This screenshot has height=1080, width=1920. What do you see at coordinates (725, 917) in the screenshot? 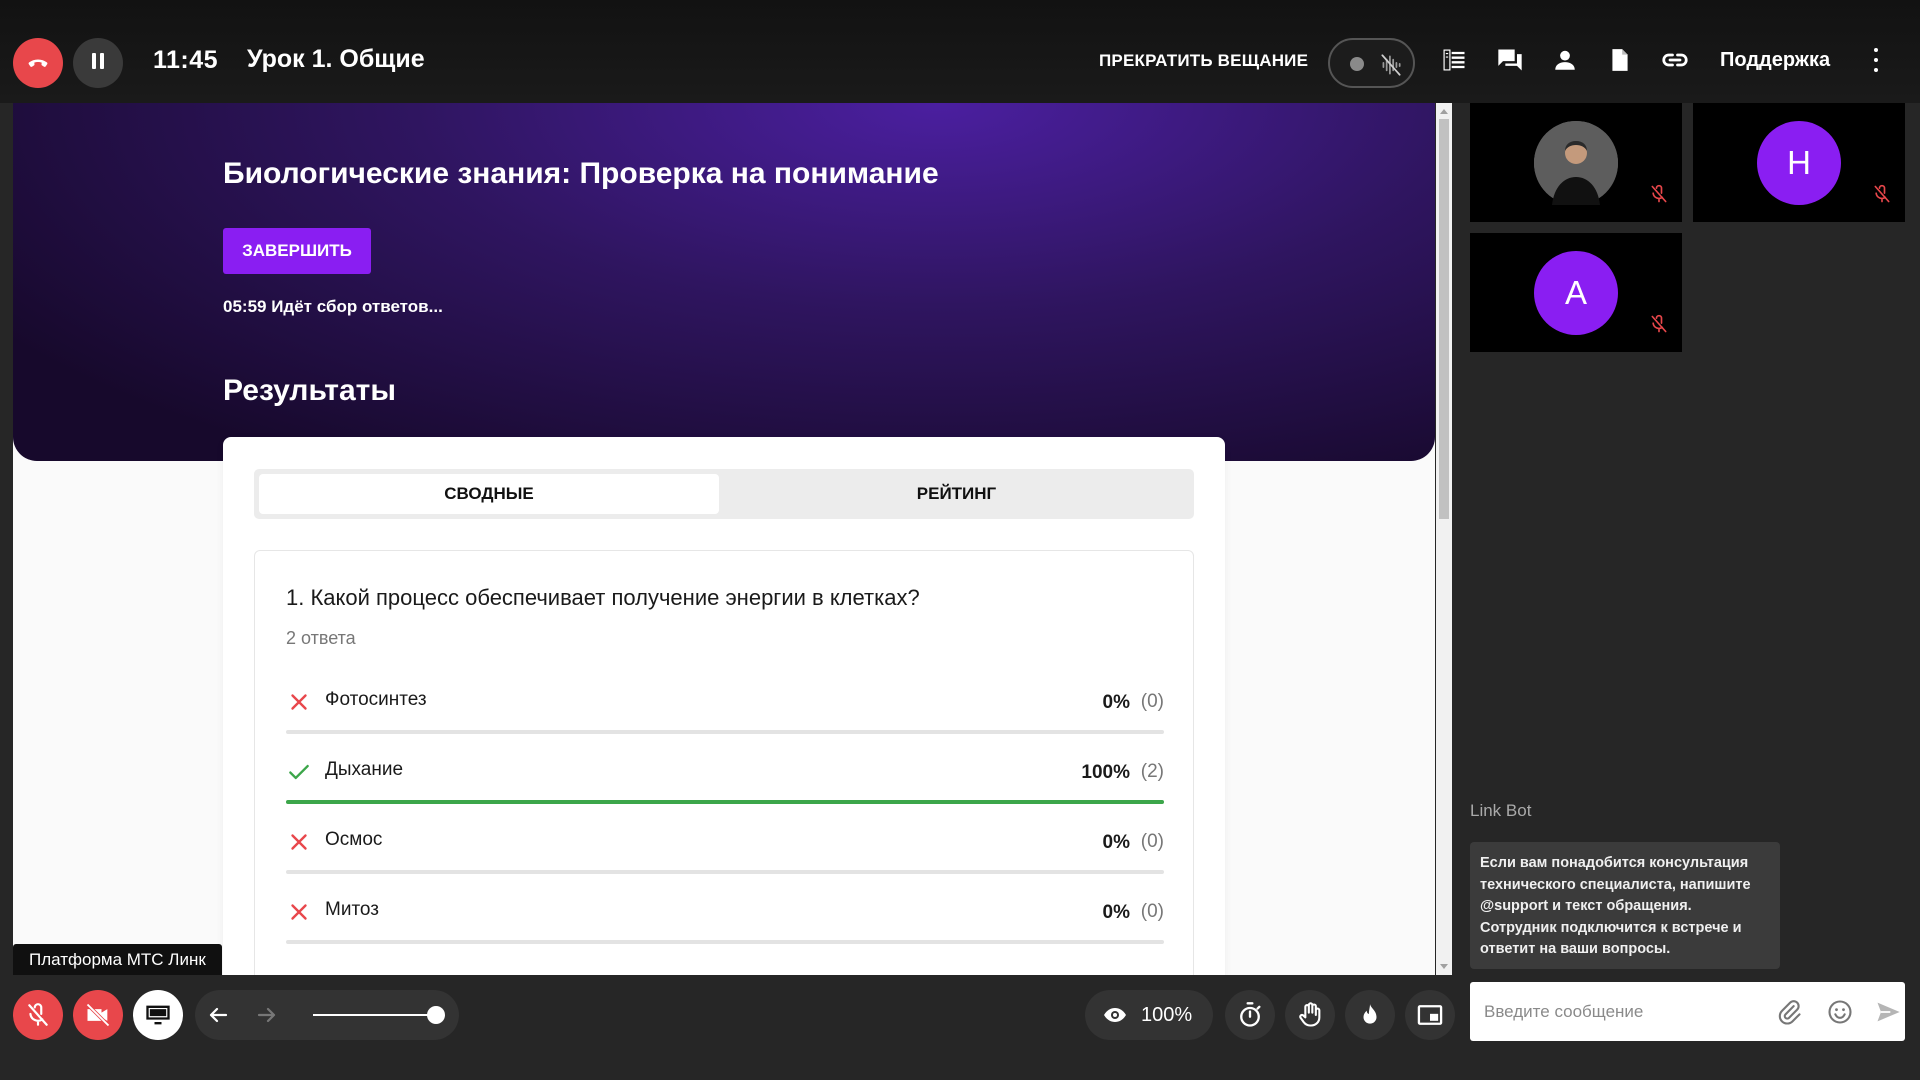
I see `answer-option: Митоз 0% (0)` at bounding box center [725, 917].